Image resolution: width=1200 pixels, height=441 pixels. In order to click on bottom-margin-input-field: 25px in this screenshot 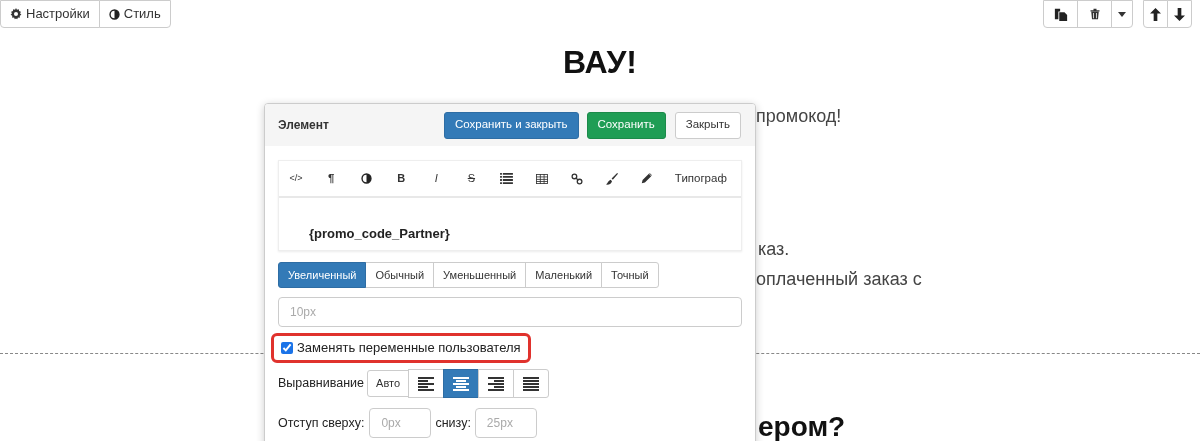, I will do `click(505, 423)`.